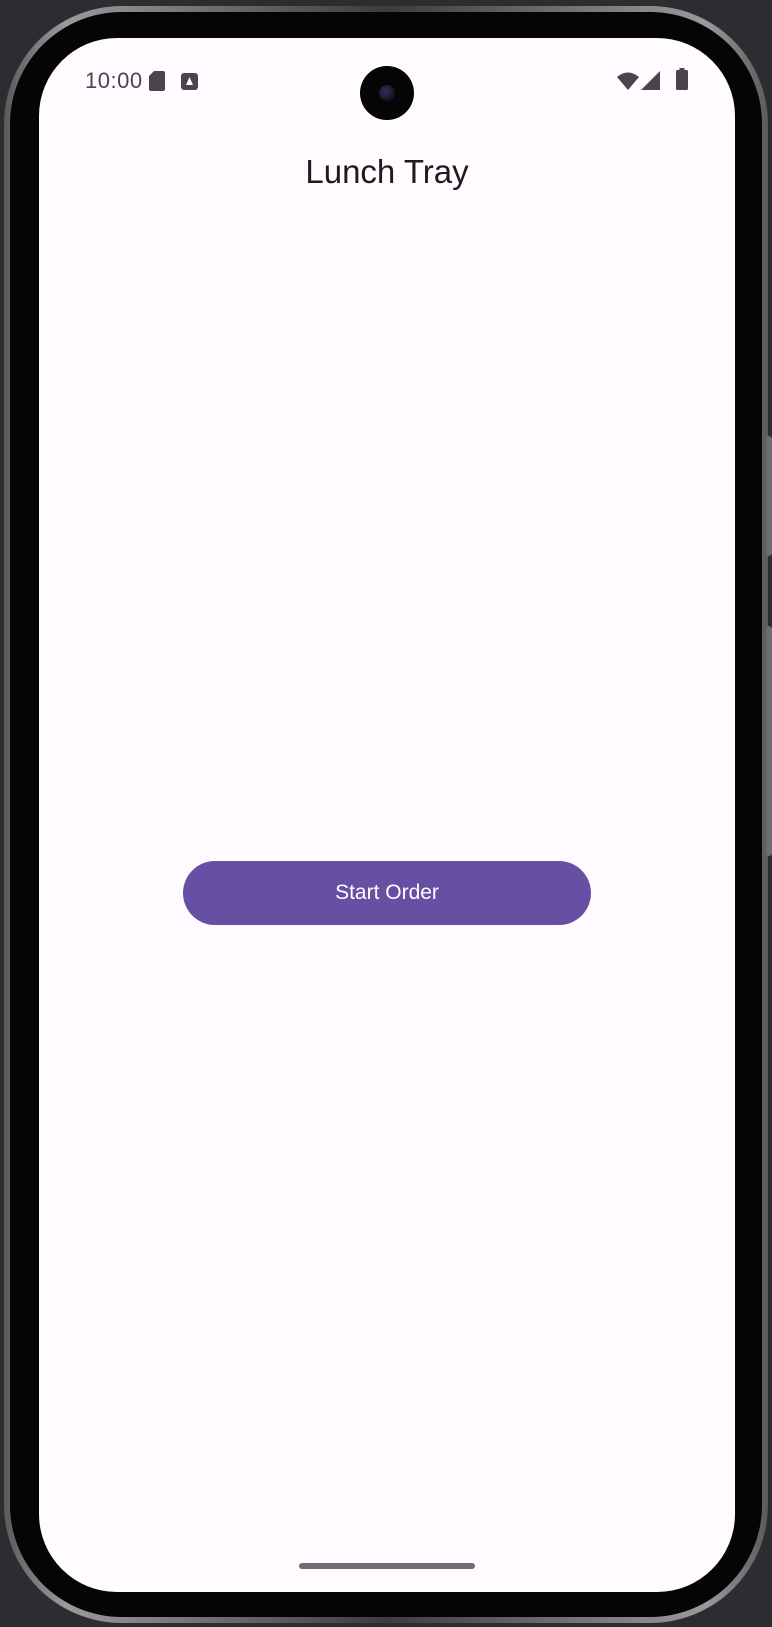 This screenshot has width=772, height=1627. What do you see at coordinates (682, 79) in the screenshot?
I see `battery-icon` at bounding box center [682, 79].